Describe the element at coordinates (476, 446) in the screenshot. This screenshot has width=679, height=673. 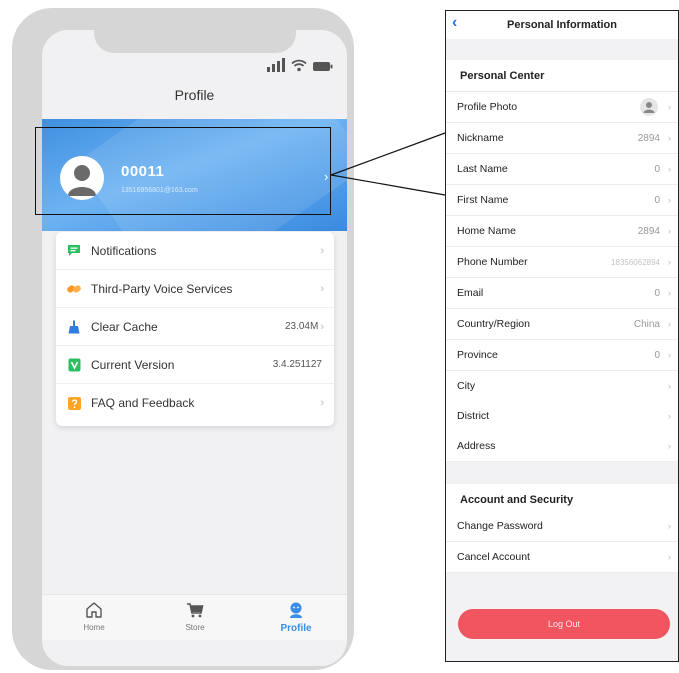
I see `row-label: Address` at that location.